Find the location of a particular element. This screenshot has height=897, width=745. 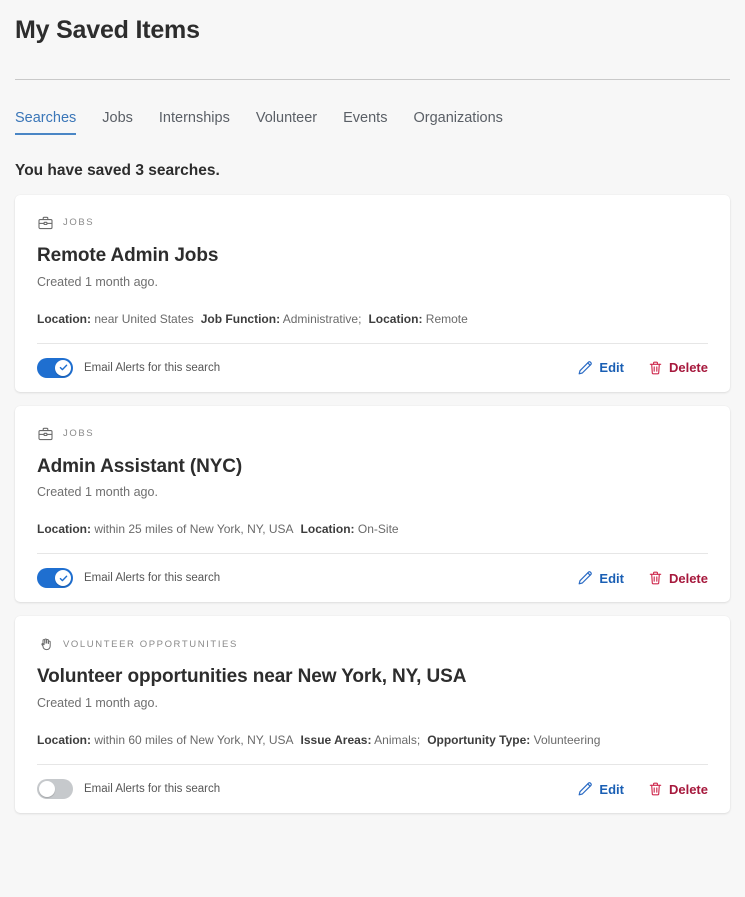

card-category: VOLUNTEER OPPORTUNITIES is located at coordinates (372, 644).